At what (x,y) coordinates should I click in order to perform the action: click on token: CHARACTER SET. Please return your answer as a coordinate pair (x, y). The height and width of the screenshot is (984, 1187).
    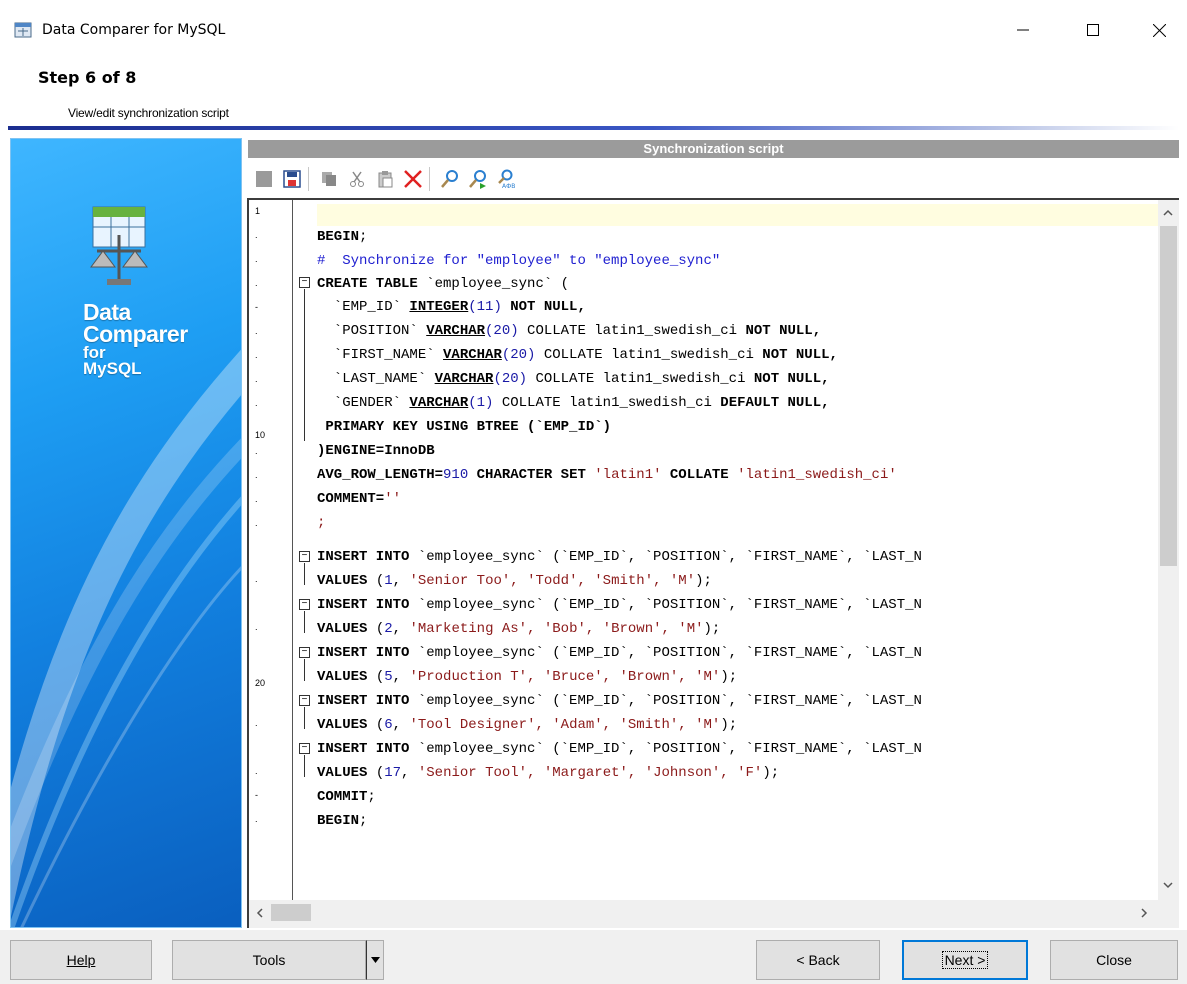
    Looking at the image, I should click on (531, 475).